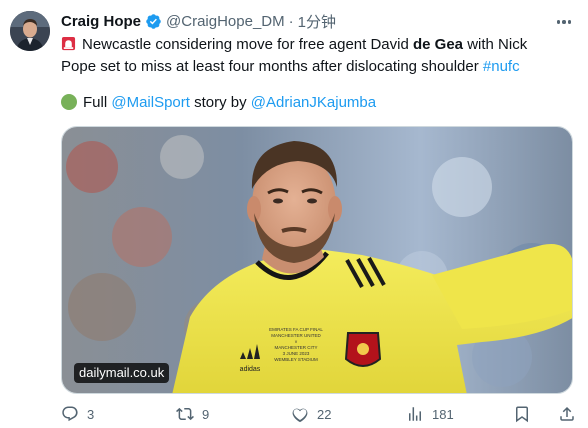 This screenshot has width=588, height=428. What do you see at coordinates (150, 102) in the screenshot?
I see `mention-link-mailsport: @MailSport` at bounding box center [150, 102].